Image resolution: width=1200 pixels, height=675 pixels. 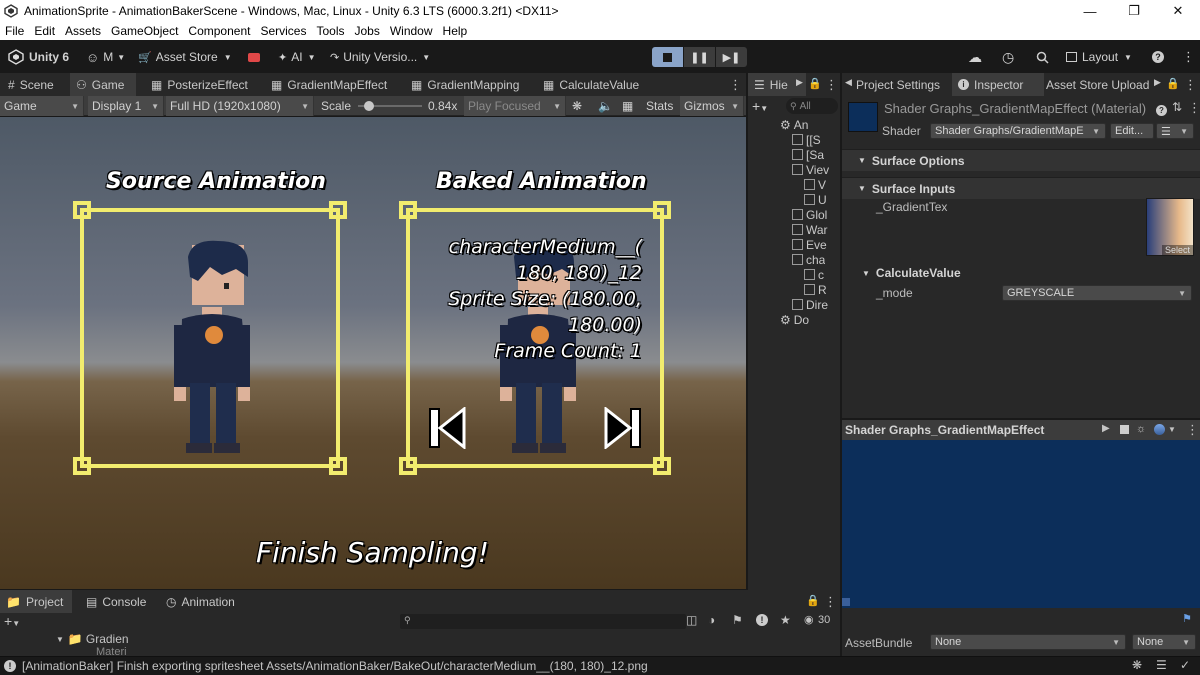 What do you see at coordinates (784, 139) in the screenshot?
I see `hierarchy-object-row: [[S` at bounding box center [784, 139].